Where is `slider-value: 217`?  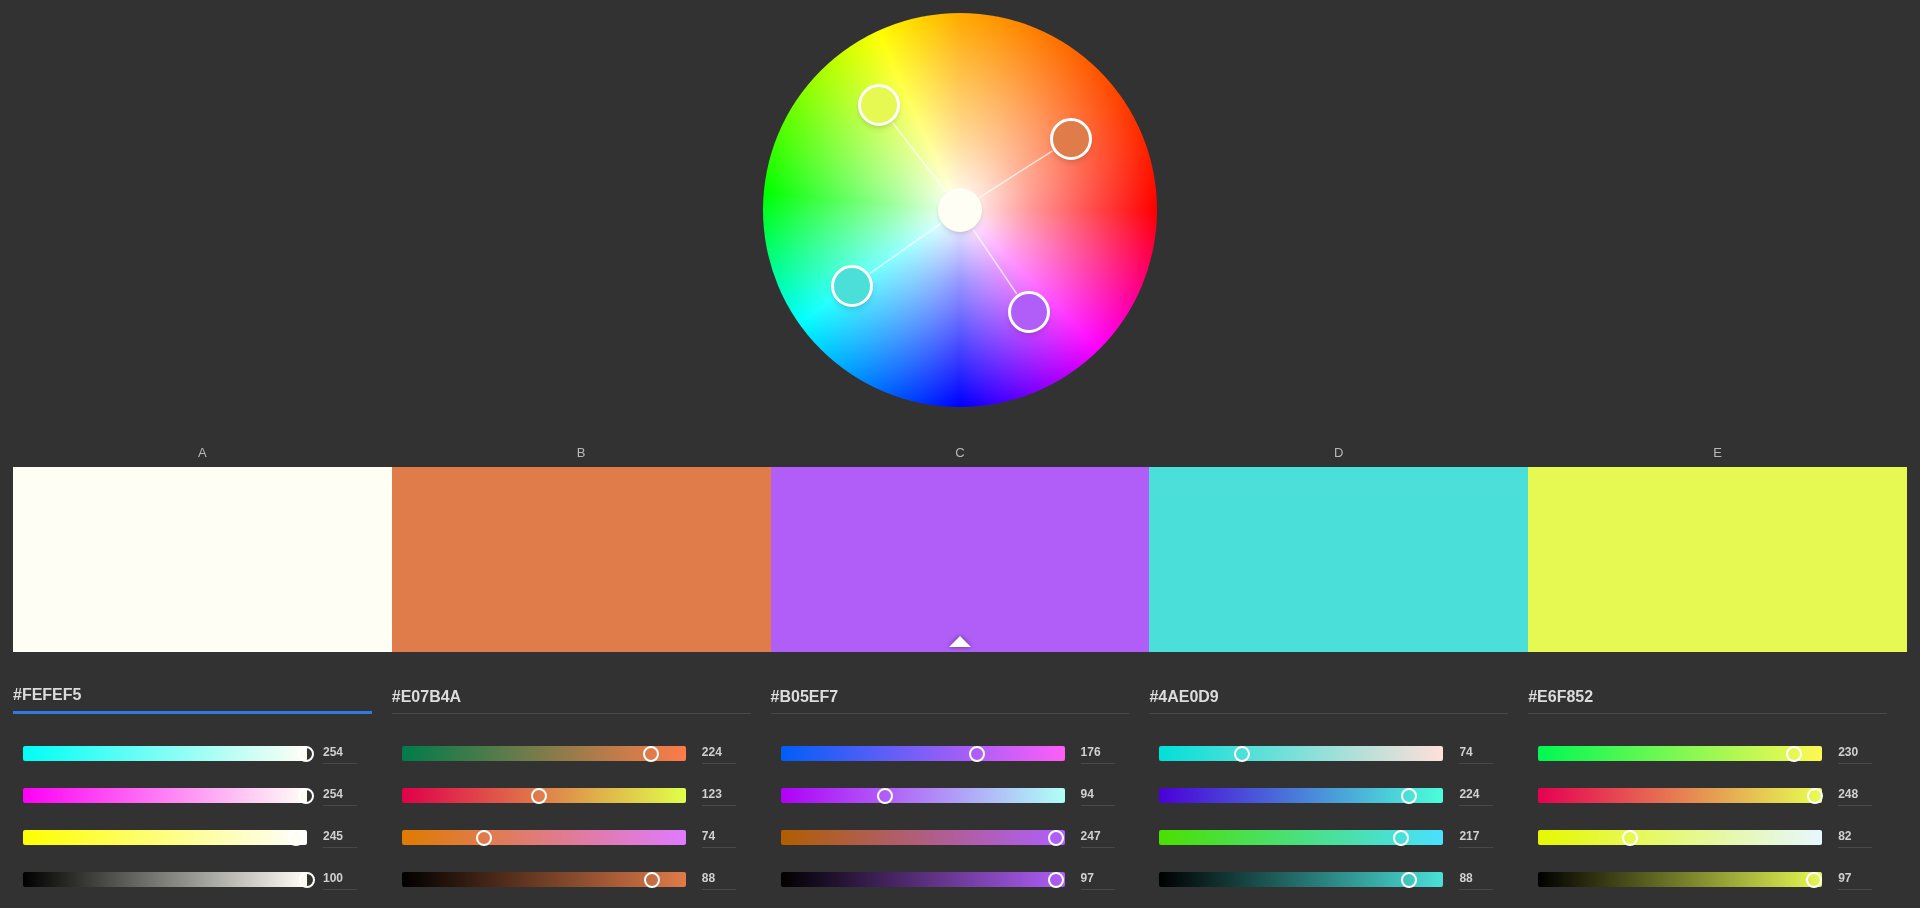 slider-value: 217 is located at coordinates (1476, 837).